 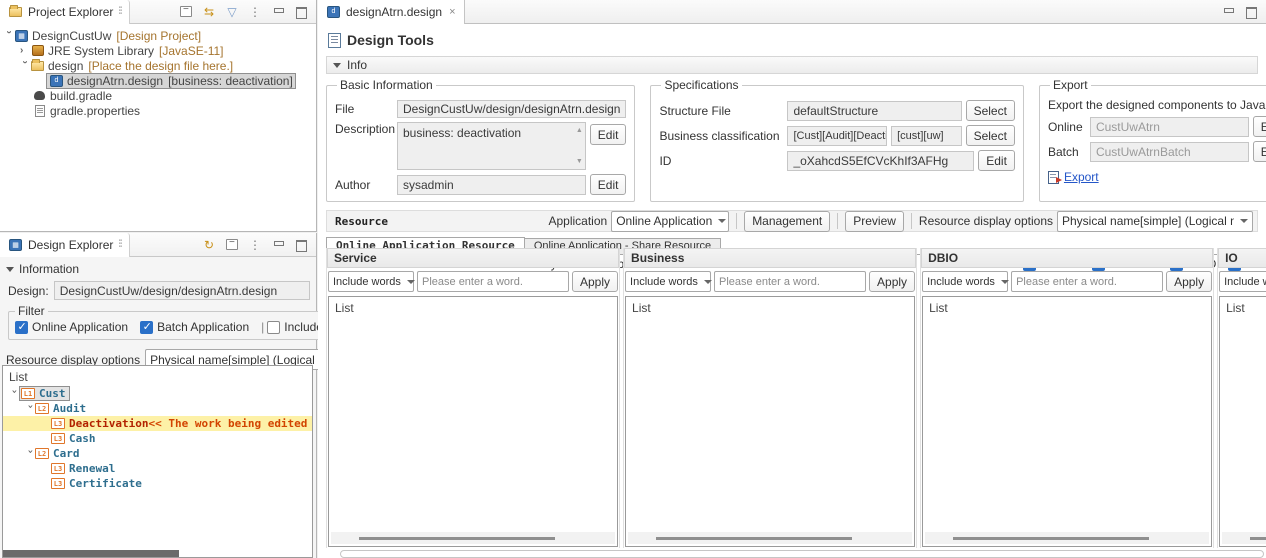 What do you see at coordinates (158, 50) in the screenshot?
I see `tree-item-jre: › JRE System Library [JavaSE-11]` at bounding box center [158, 50].